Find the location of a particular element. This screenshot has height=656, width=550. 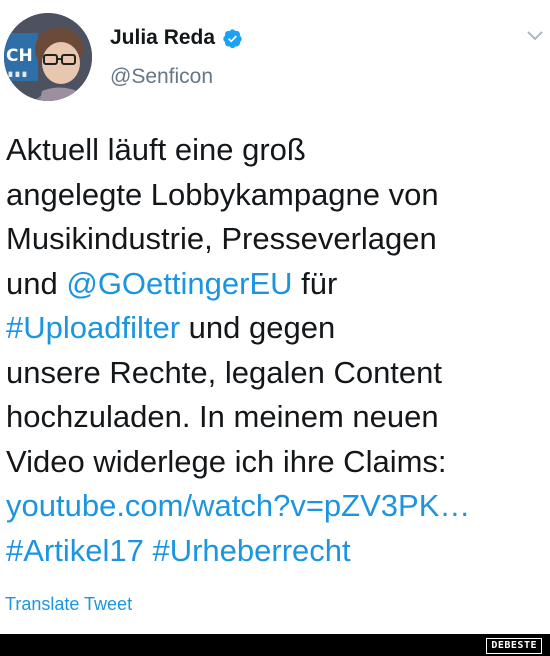

tweet-text-segment: und gegen is located at coordinates (258, 327).